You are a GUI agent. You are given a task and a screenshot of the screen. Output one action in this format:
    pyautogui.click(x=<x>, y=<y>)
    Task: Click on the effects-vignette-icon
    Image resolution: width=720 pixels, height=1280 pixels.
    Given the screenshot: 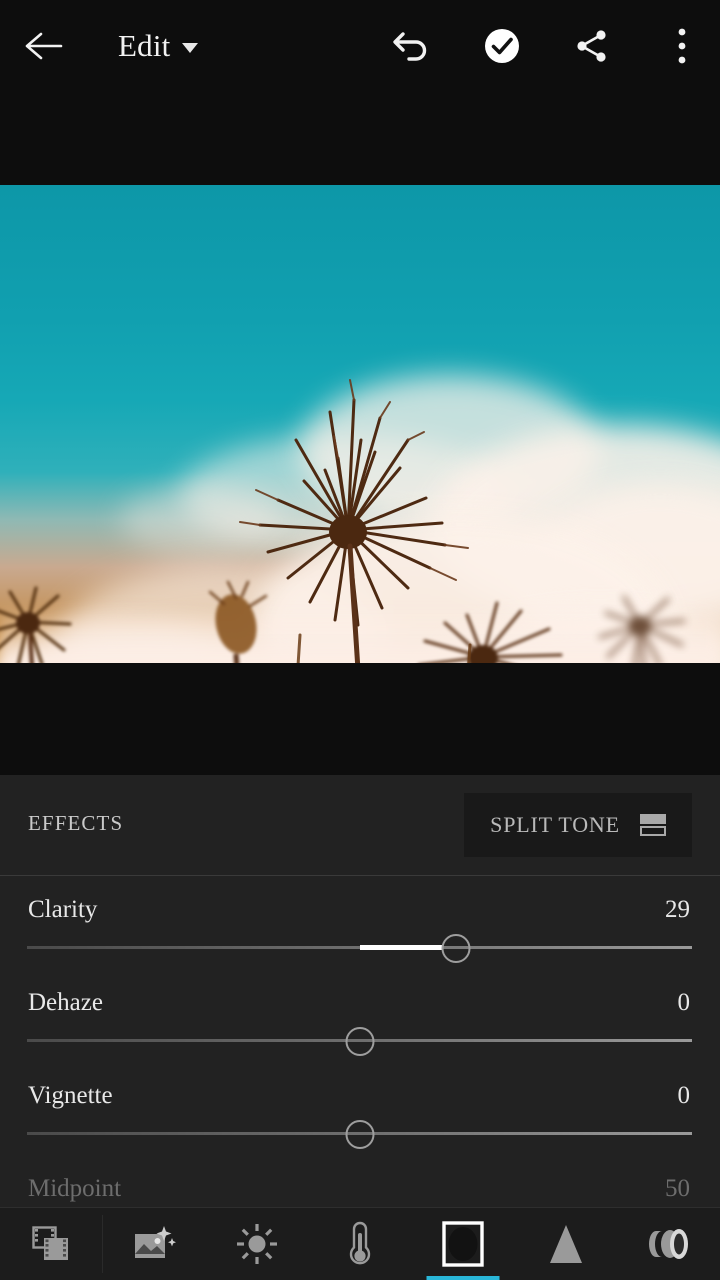 What is the action you would take?
    pyautogui.click(x=463, y=1243)
    